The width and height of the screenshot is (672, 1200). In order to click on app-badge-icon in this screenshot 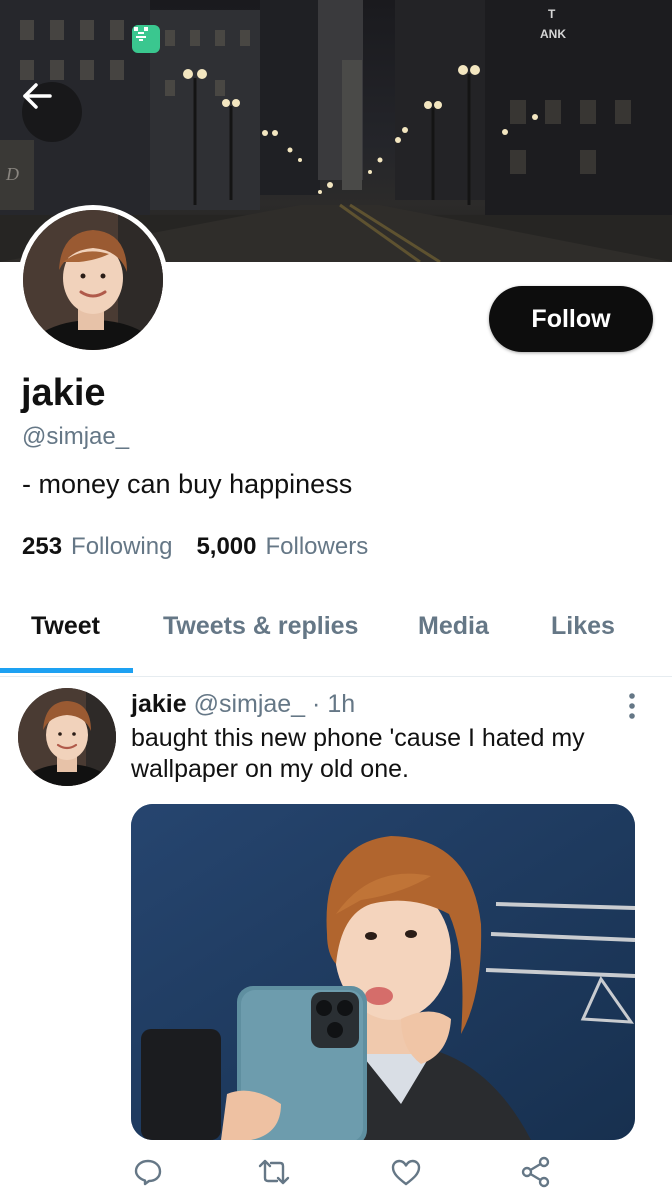, I will do `click(146, 39)`.